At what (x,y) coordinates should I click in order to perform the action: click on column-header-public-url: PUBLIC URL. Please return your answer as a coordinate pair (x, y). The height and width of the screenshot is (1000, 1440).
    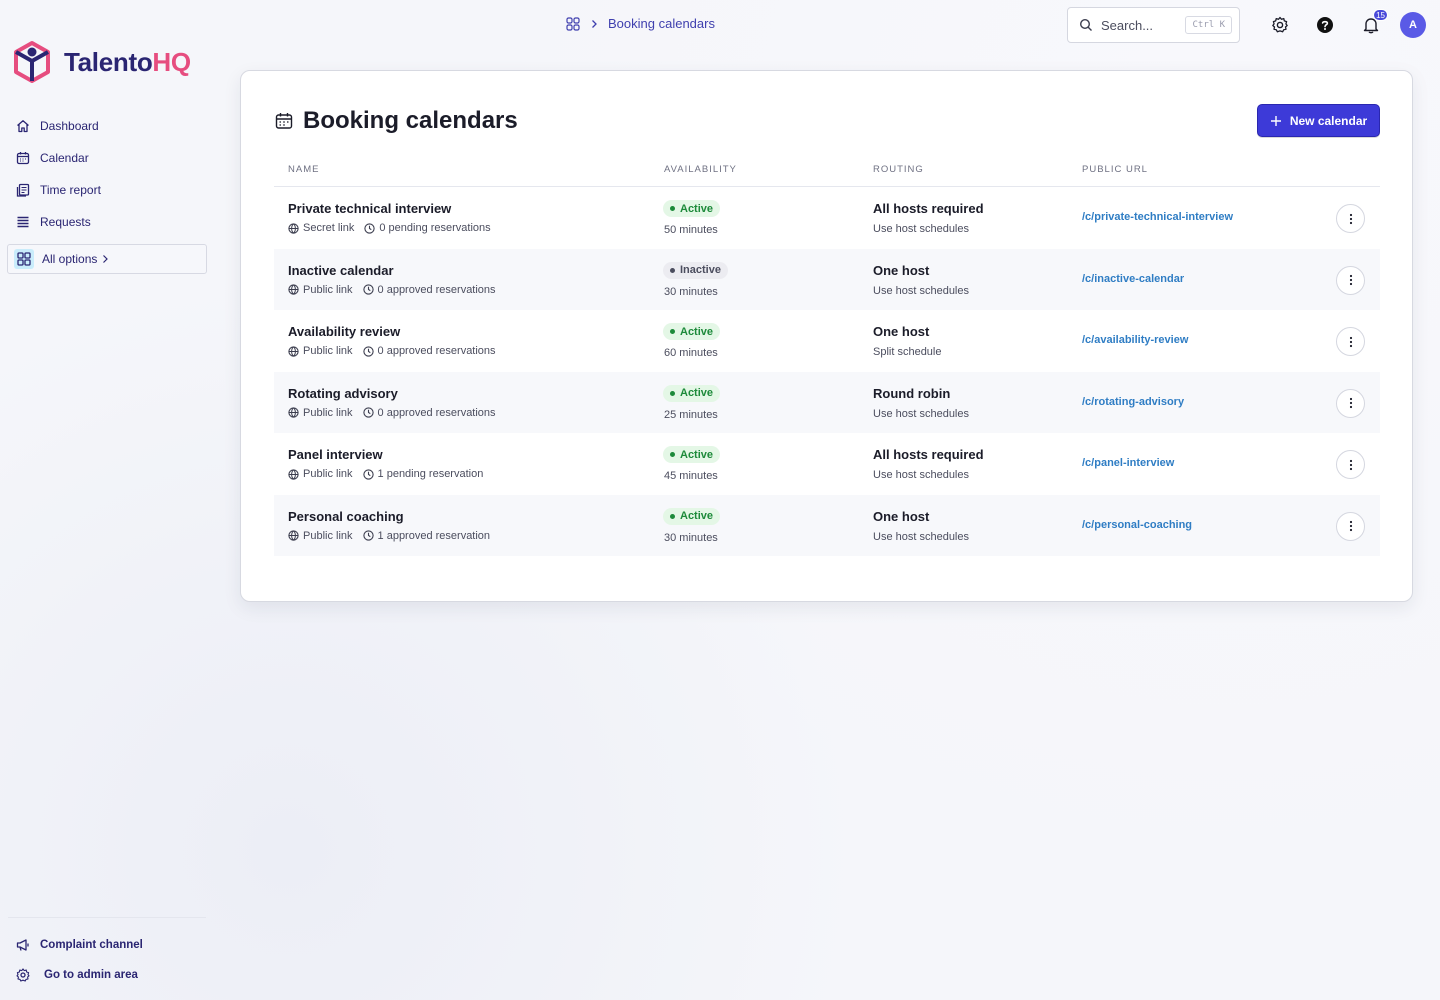
    Looking at the image, I should click on (1115, 169).